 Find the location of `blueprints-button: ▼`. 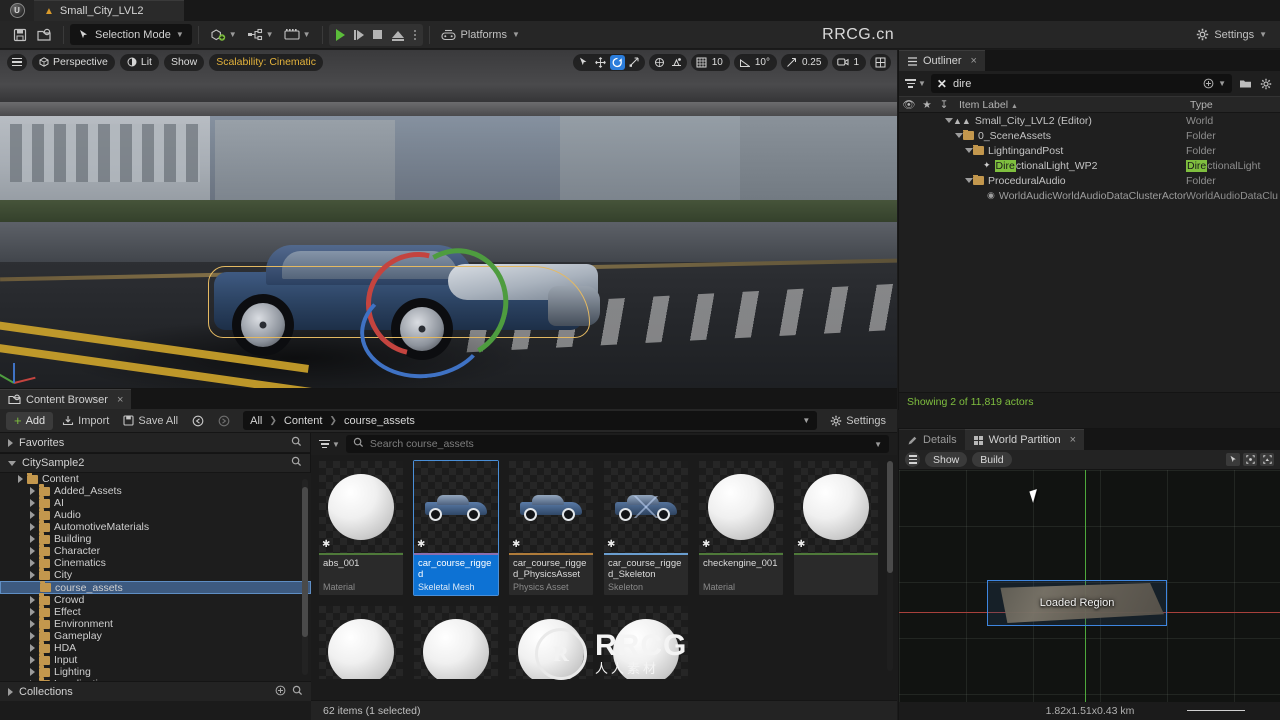

blueprints-button: ▼ is located at coordinates (260, 35).